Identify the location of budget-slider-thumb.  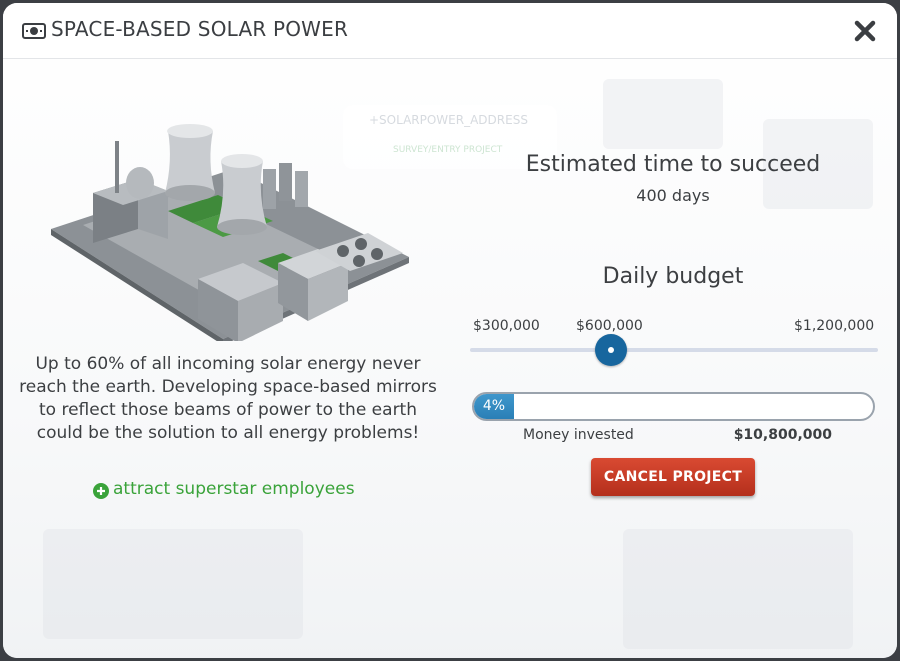
(611, 350).